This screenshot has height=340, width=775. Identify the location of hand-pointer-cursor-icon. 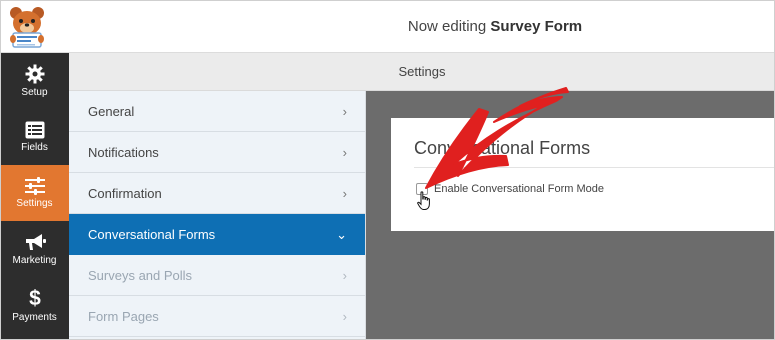
(423, 200).